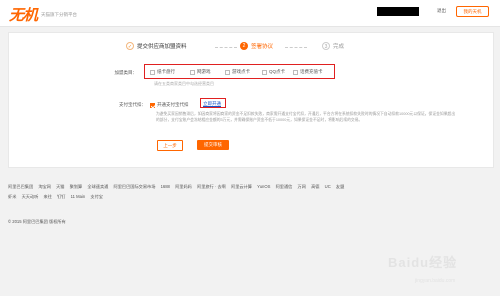 This screenshot has height=296, width=500. I want to click on check-icon: ✓, so click(130, 46).